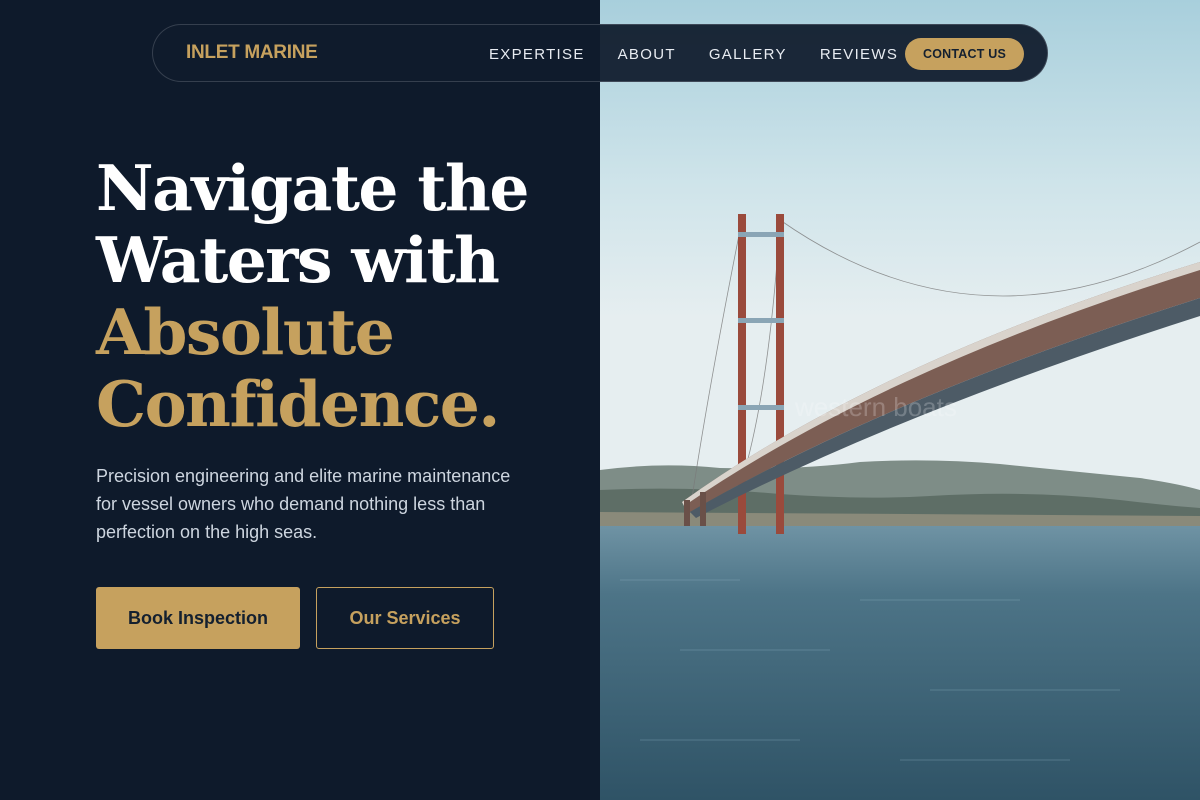 The height and width of the screenshot is (800, 1200). Describe the element at coordinates (298, 260) in the screenshot. I see `hero-title-line-2: Waters with` at that location.